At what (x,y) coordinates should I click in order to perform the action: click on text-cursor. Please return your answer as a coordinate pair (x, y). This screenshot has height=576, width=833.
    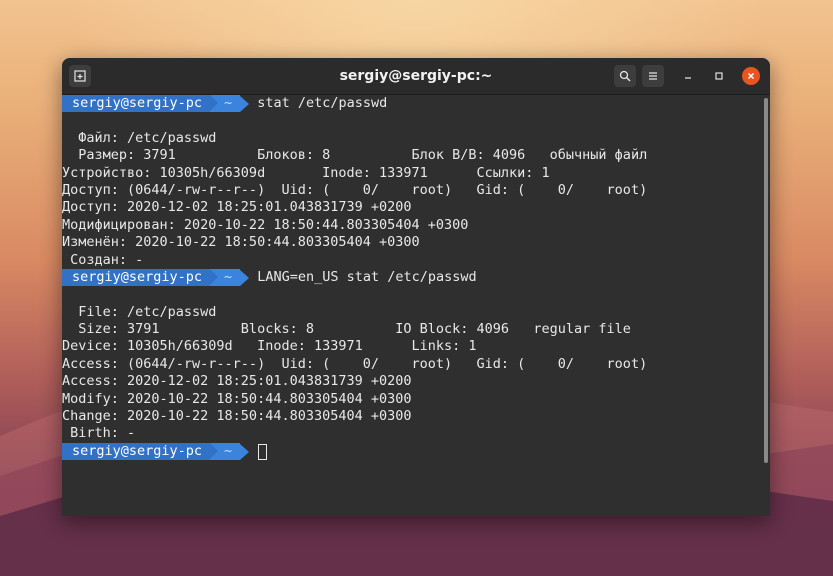
    Looking at the image, I should click on (263, 451).